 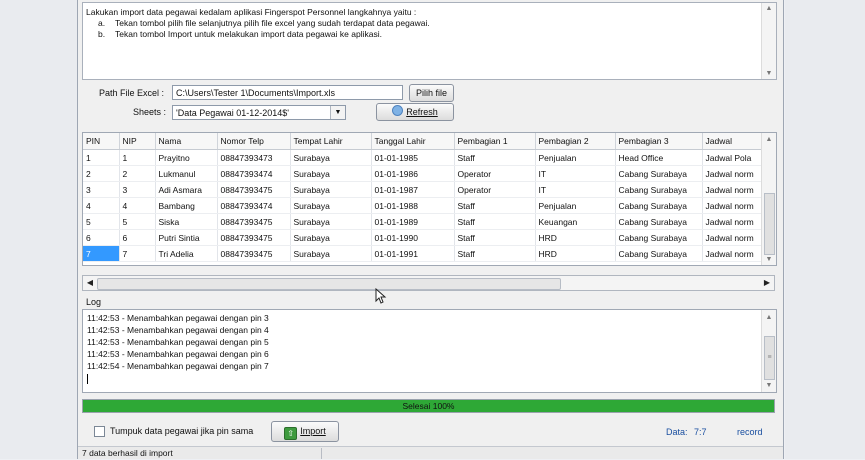 I want to click on table-horizontal-scrollbar: ◀ ▶, so click(x=428, y=283).